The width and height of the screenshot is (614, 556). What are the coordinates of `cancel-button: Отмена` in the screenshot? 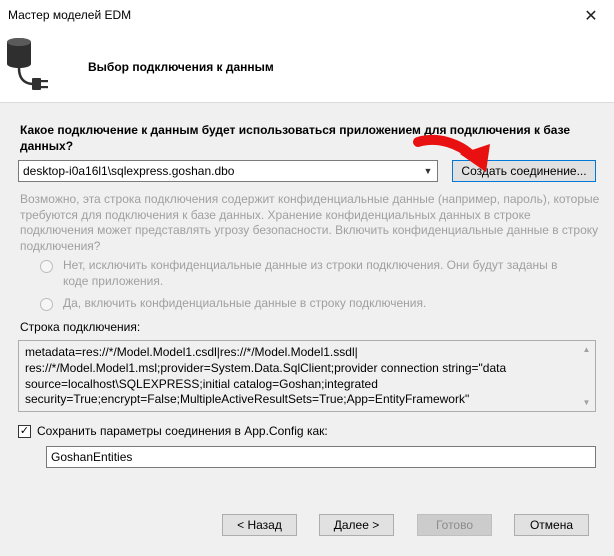 It's located at (551, 525).